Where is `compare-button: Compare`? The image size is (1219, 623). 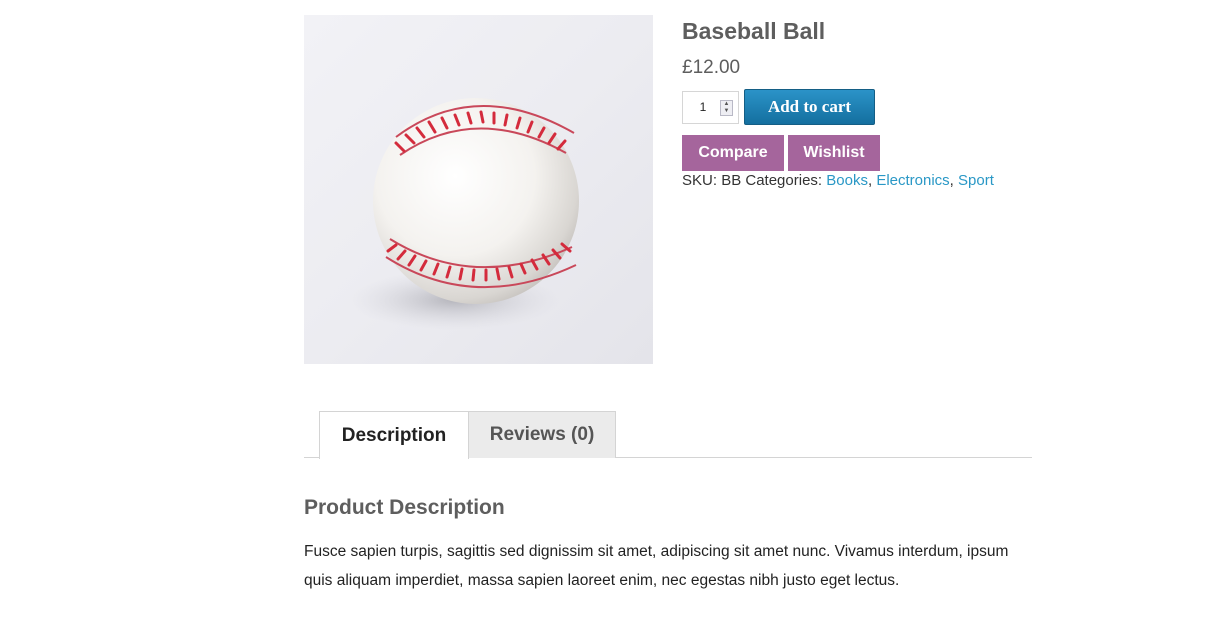
compare-button: Compare is located at coordinates (733, 153).